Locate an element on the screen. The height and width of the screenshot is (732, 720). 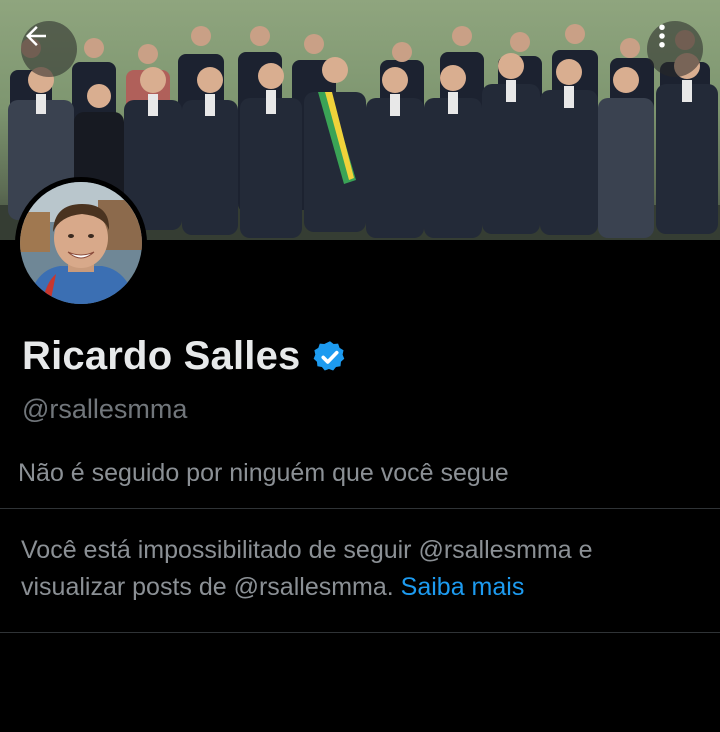
profile-avatar is located at coordinates (81, 243).